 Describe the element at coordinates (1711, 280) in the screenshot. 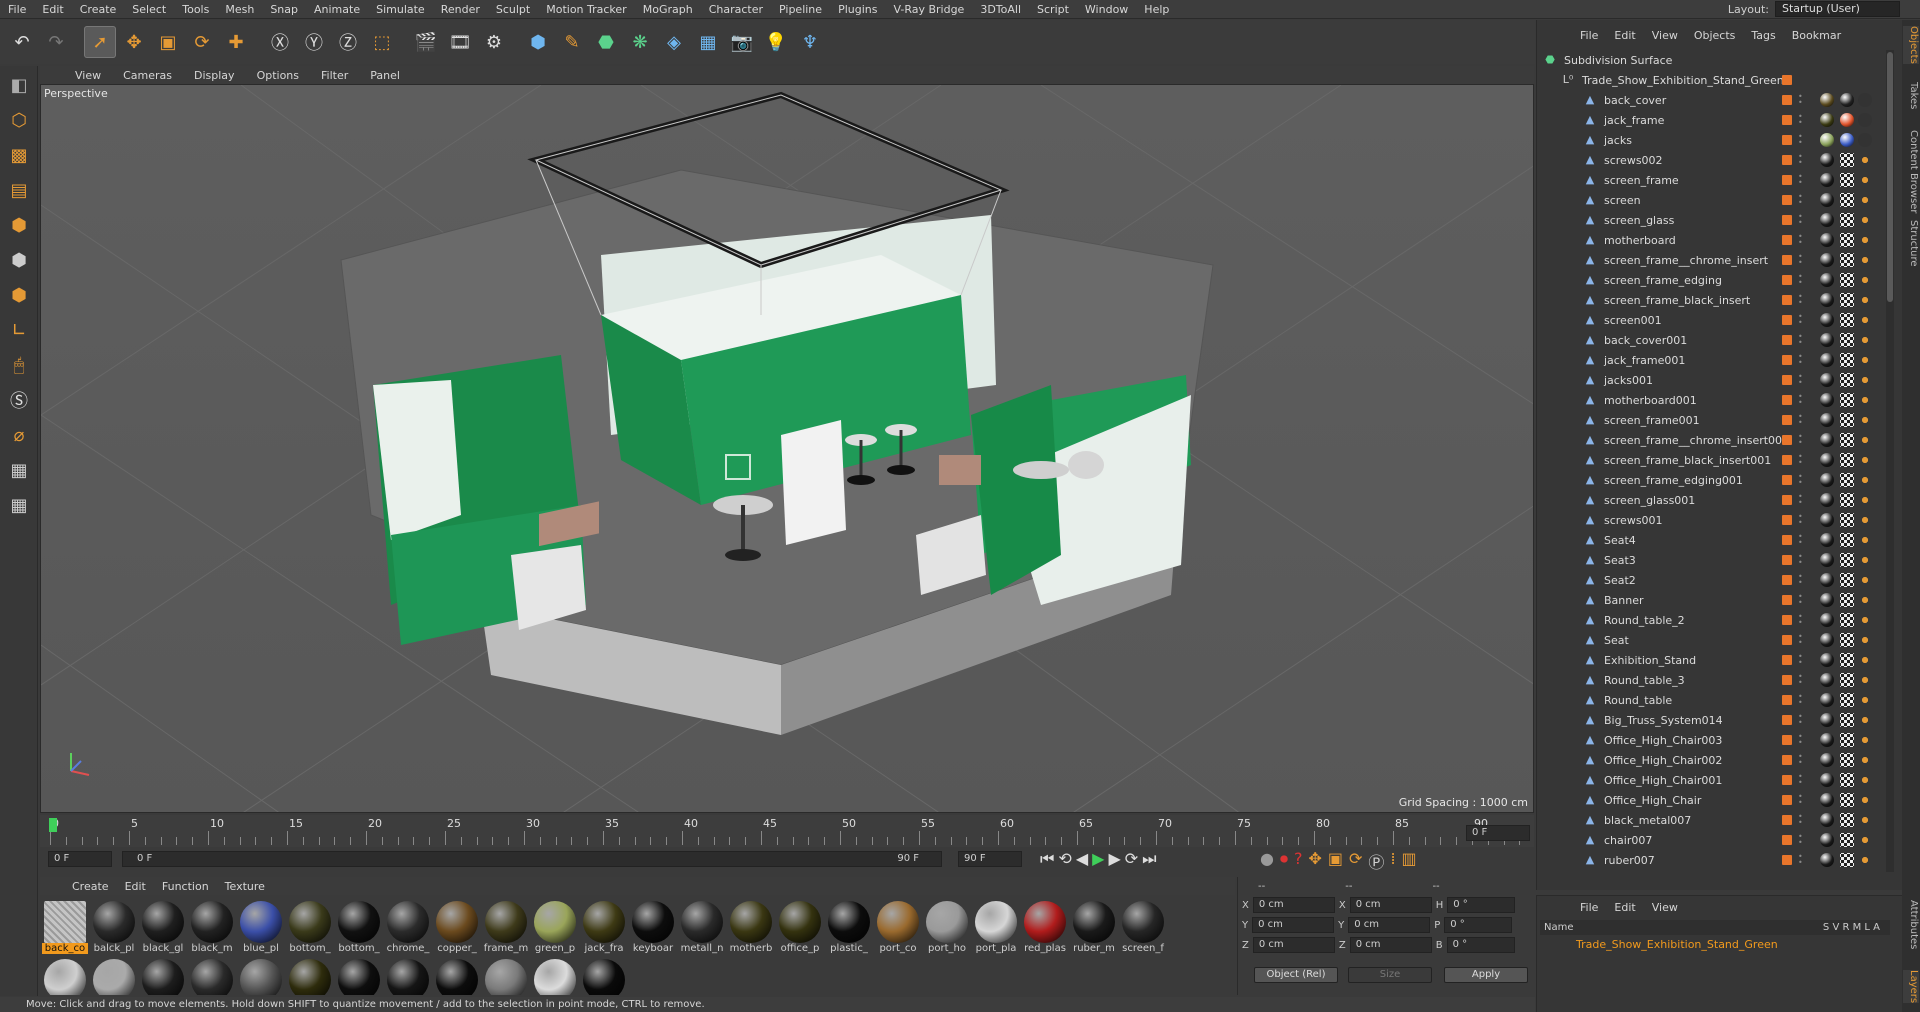

I see `object-row: ▲ screen_frame_edging • •` at that location.